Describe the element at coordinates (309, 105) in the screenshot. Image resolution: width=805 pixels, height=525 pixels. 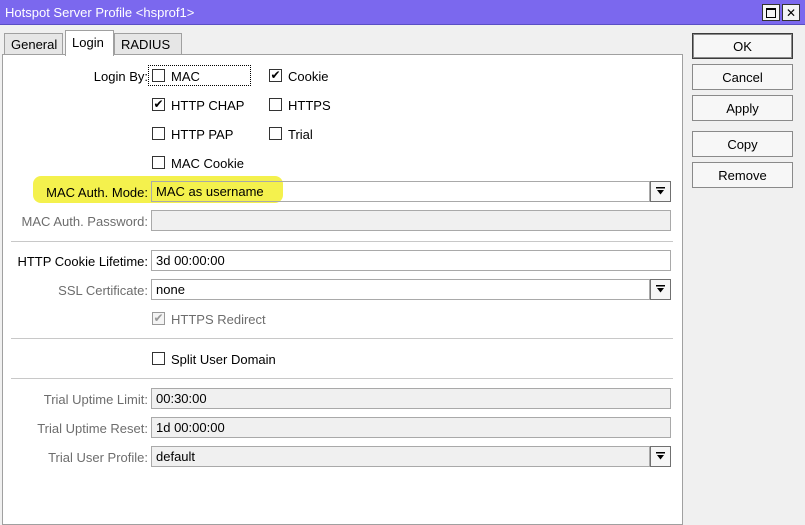
I see `https-checkbox-label: HTTPS` at that location.